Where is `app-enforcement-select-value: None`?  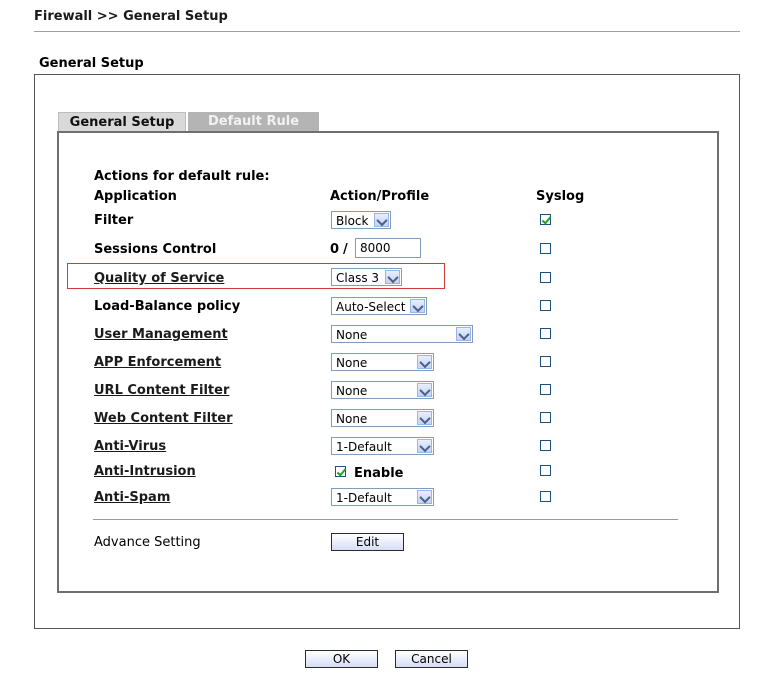
app-enforcement-select-value: None is located at coordinates (352, 363).